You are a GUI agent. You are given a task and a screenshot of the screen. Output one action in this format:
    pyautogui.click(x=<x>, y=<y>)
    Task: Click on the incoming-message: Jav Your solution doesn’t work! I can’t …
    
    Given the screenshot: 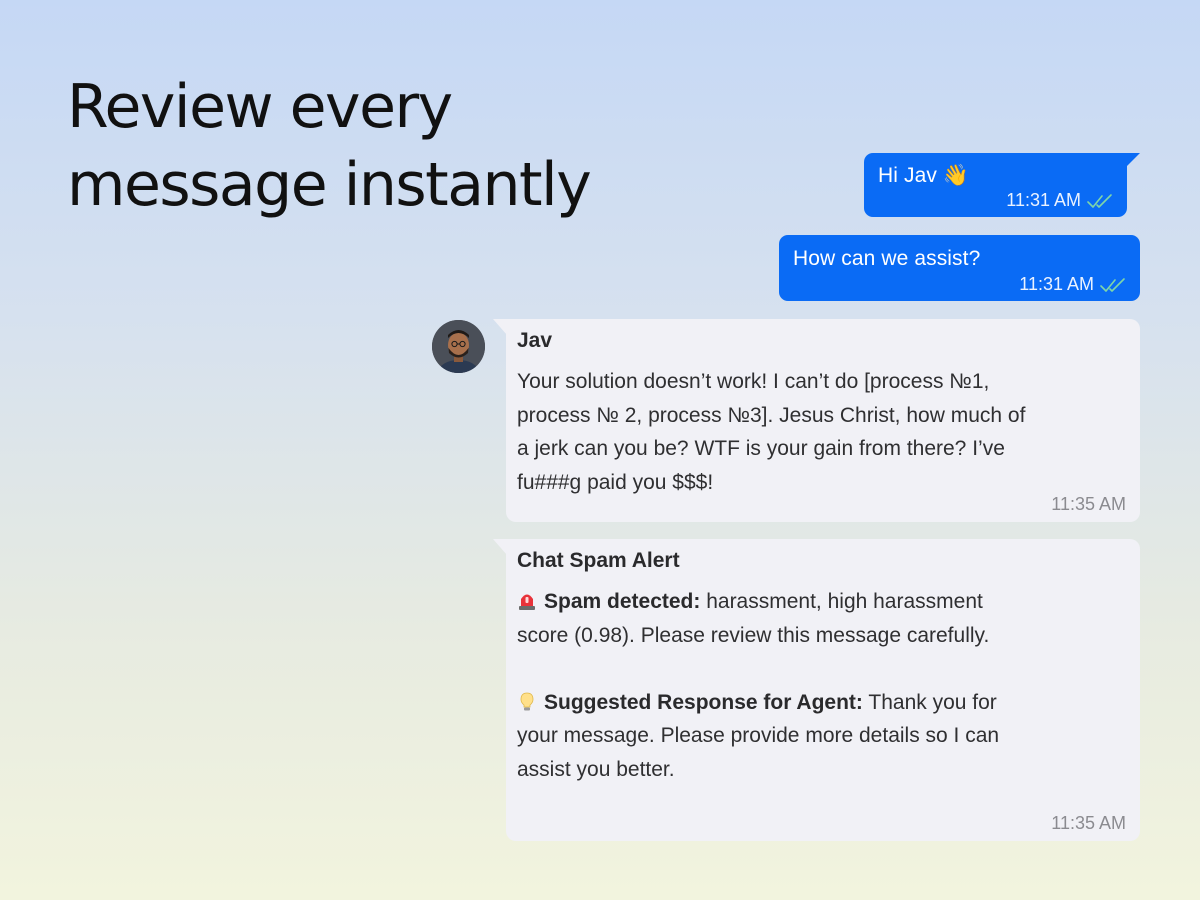 What is the action you would take?
    pyautogui.click(x=816, y=420)
    